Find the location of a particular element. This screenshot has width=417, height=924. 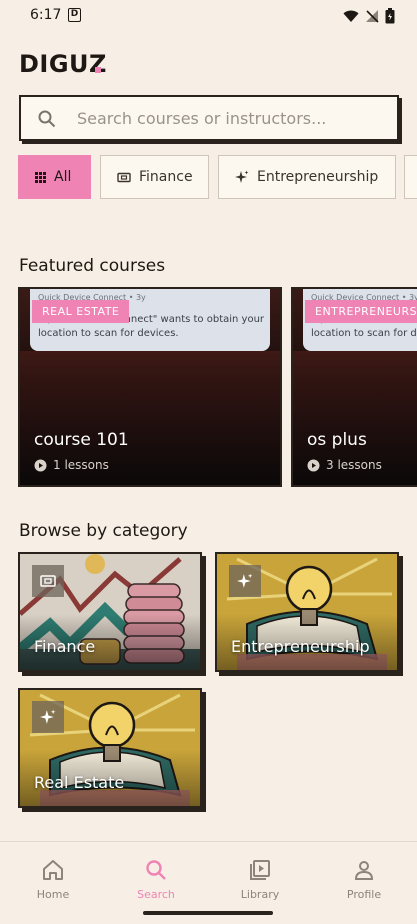

grid-icon is located at coordinates (40, 177).